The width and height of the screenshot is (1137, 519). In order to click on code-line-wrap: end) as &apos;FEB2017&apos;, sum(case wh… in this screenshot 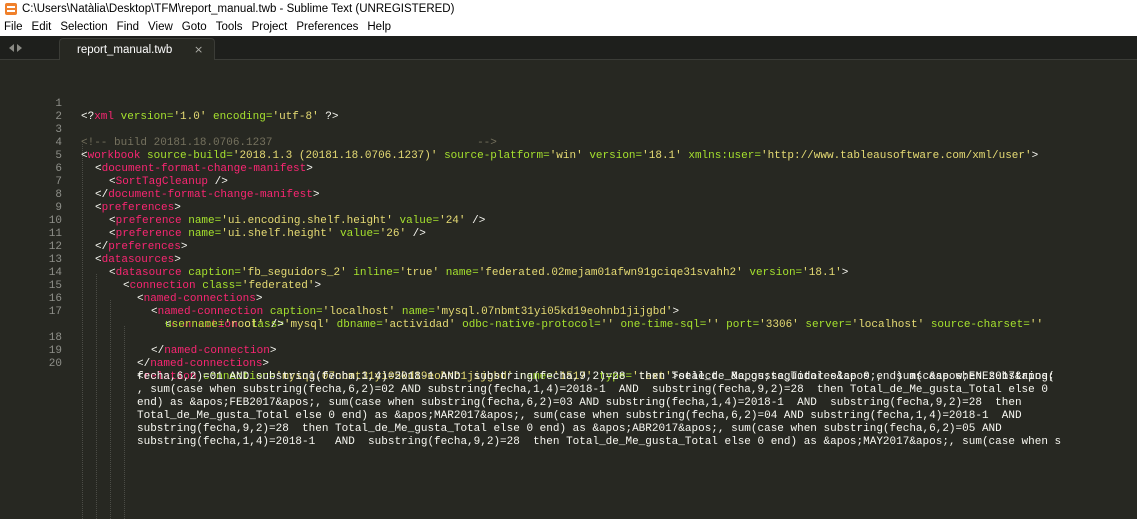, I will do `click(568, 396)`.